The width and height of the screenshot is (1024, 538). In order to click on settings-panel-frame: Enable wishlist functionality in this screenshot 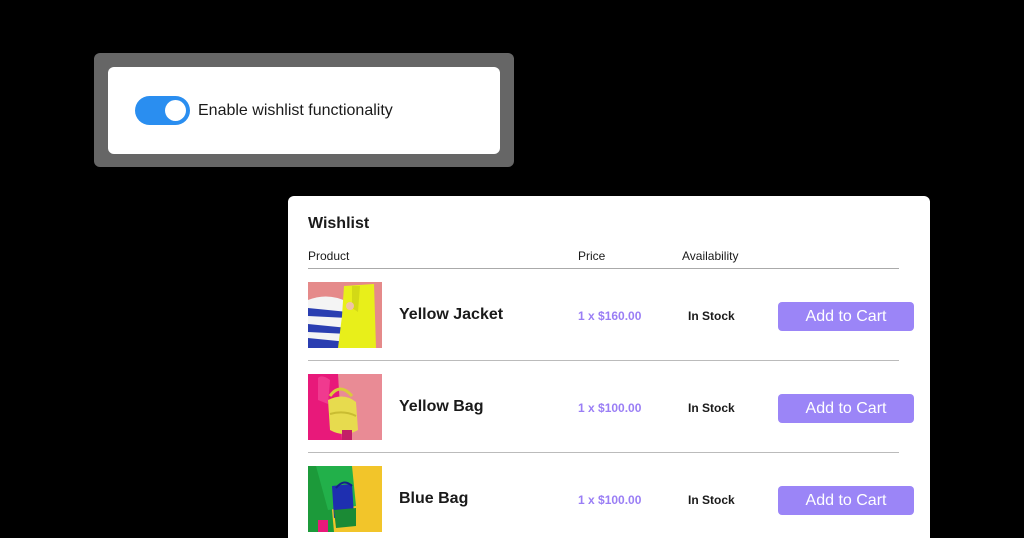, I will do `click(304, 110)`.